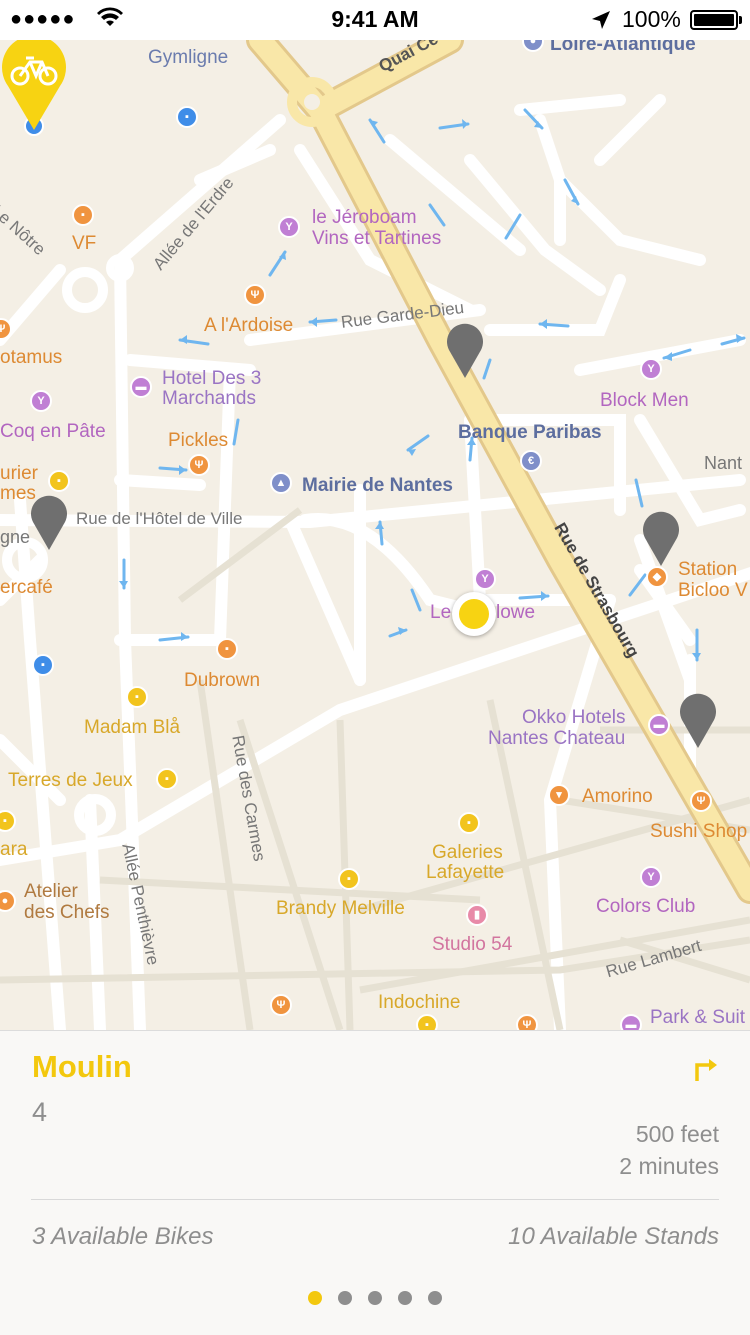 This screenshot has width=750, height=1335. Describe the element at coordinates (26, 587) in the screenshot. I see `place-label: ercafé` at that location.